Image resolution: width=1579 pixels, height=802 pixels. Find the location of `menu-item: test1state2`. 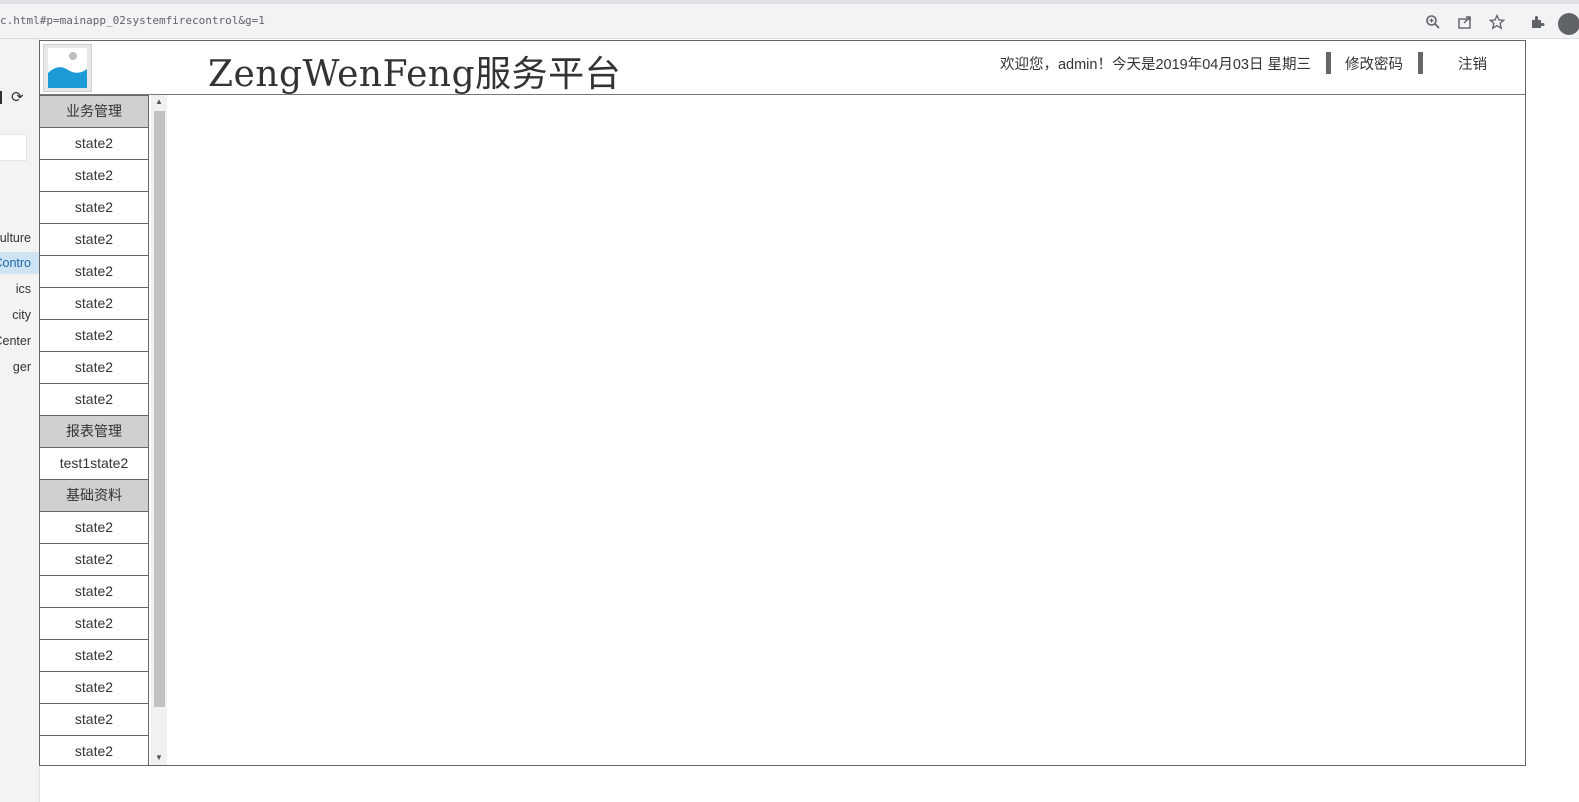

menu-item: test1state2 is located at coordinates (94, 464).